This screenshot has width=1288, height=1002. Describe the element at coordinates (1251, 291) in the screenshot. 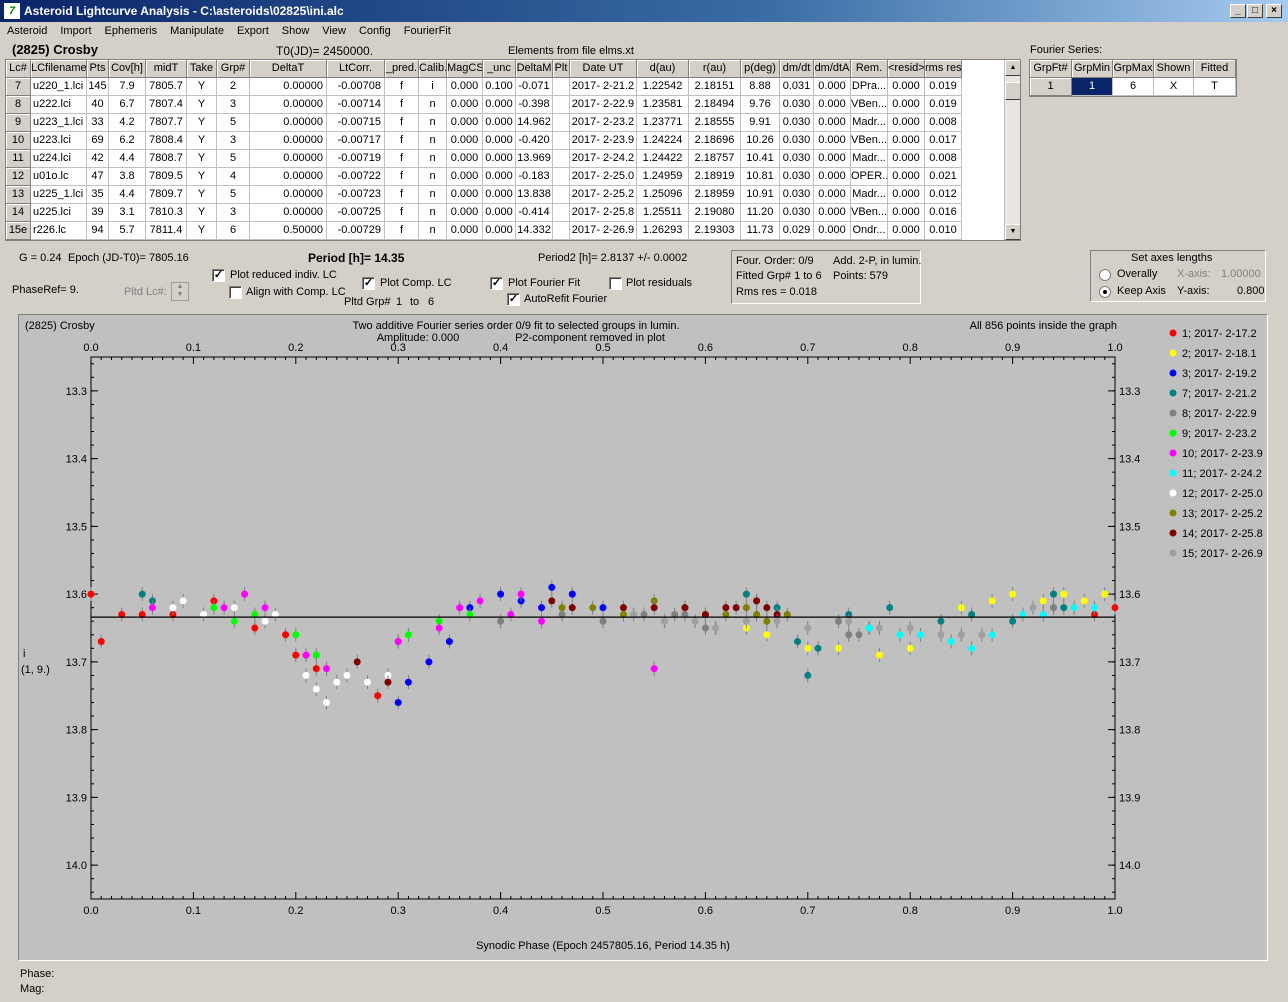

I see `yaxis-input: 0.800` at that location.